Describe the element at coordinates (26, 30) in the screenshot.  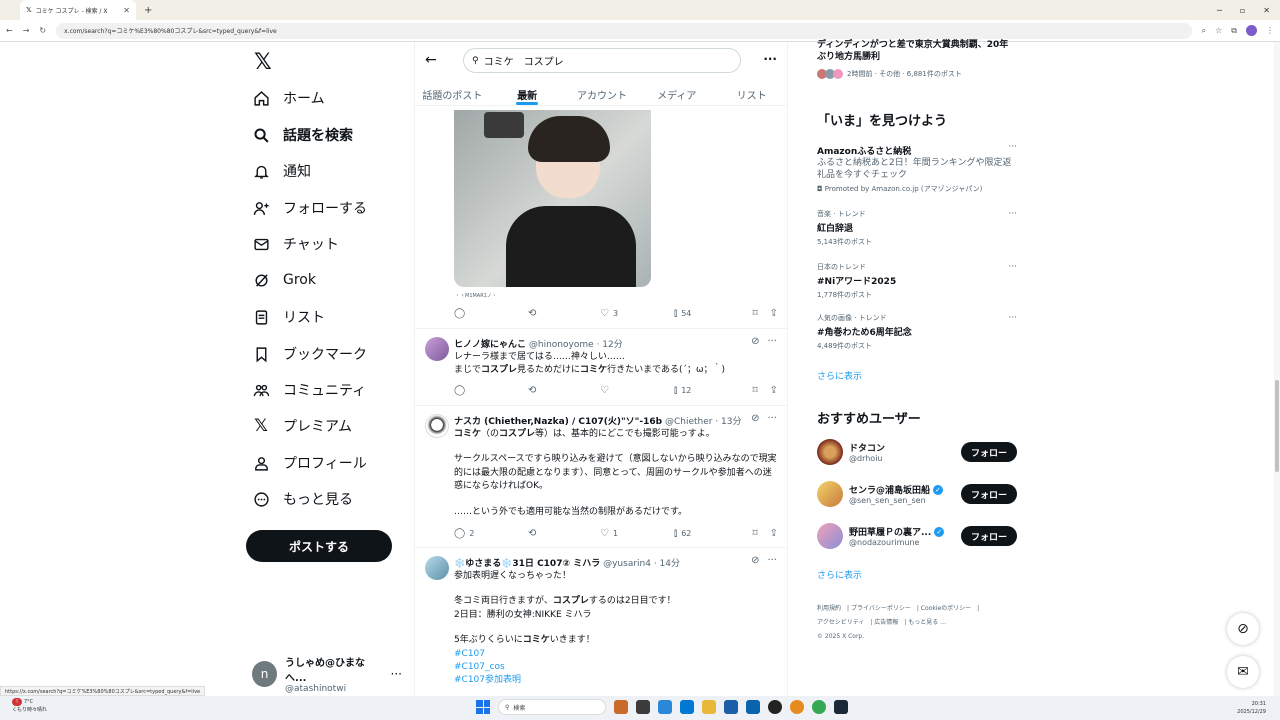
I see `forward-nav-icon: →` at that location.